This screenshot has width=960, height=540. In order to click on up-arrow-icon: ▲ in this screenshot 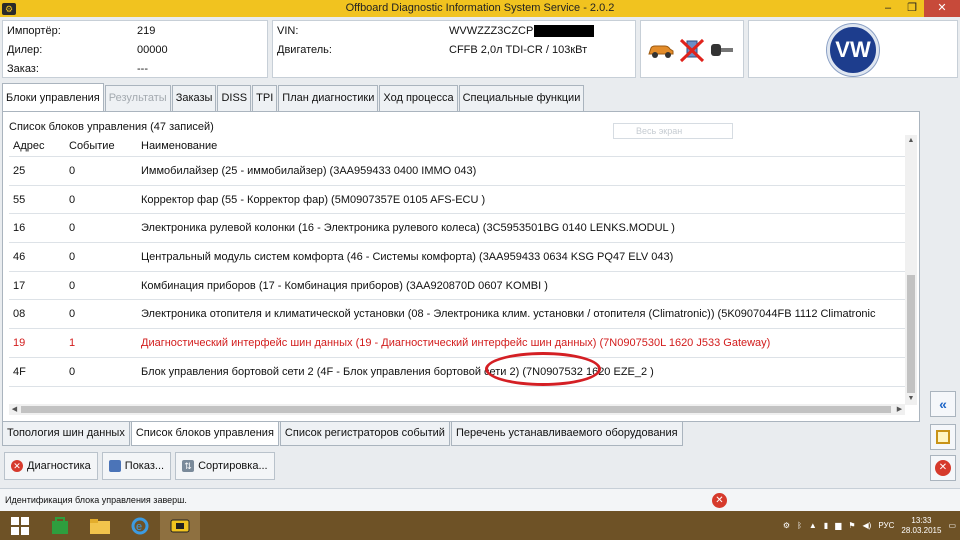, I will do `click(813, 525)`.